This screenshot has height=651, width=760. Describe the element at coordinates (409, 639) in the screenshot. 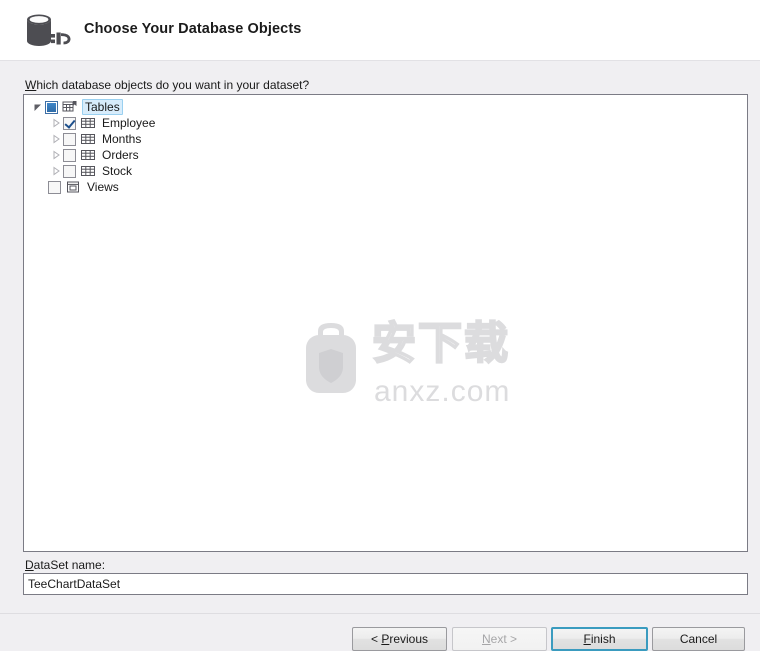

I see `previous-suffix: revious` at that location.